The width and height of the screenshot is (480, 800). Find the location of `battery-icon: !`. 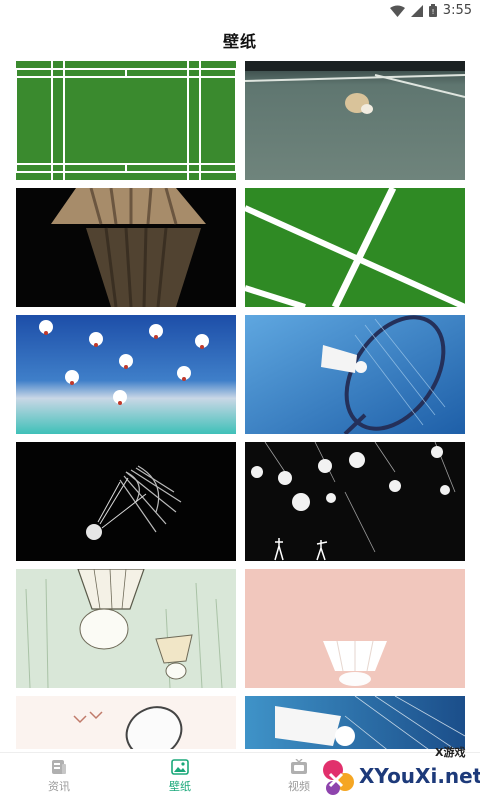

battery-icon: ! is located at coordinates (432, 10).